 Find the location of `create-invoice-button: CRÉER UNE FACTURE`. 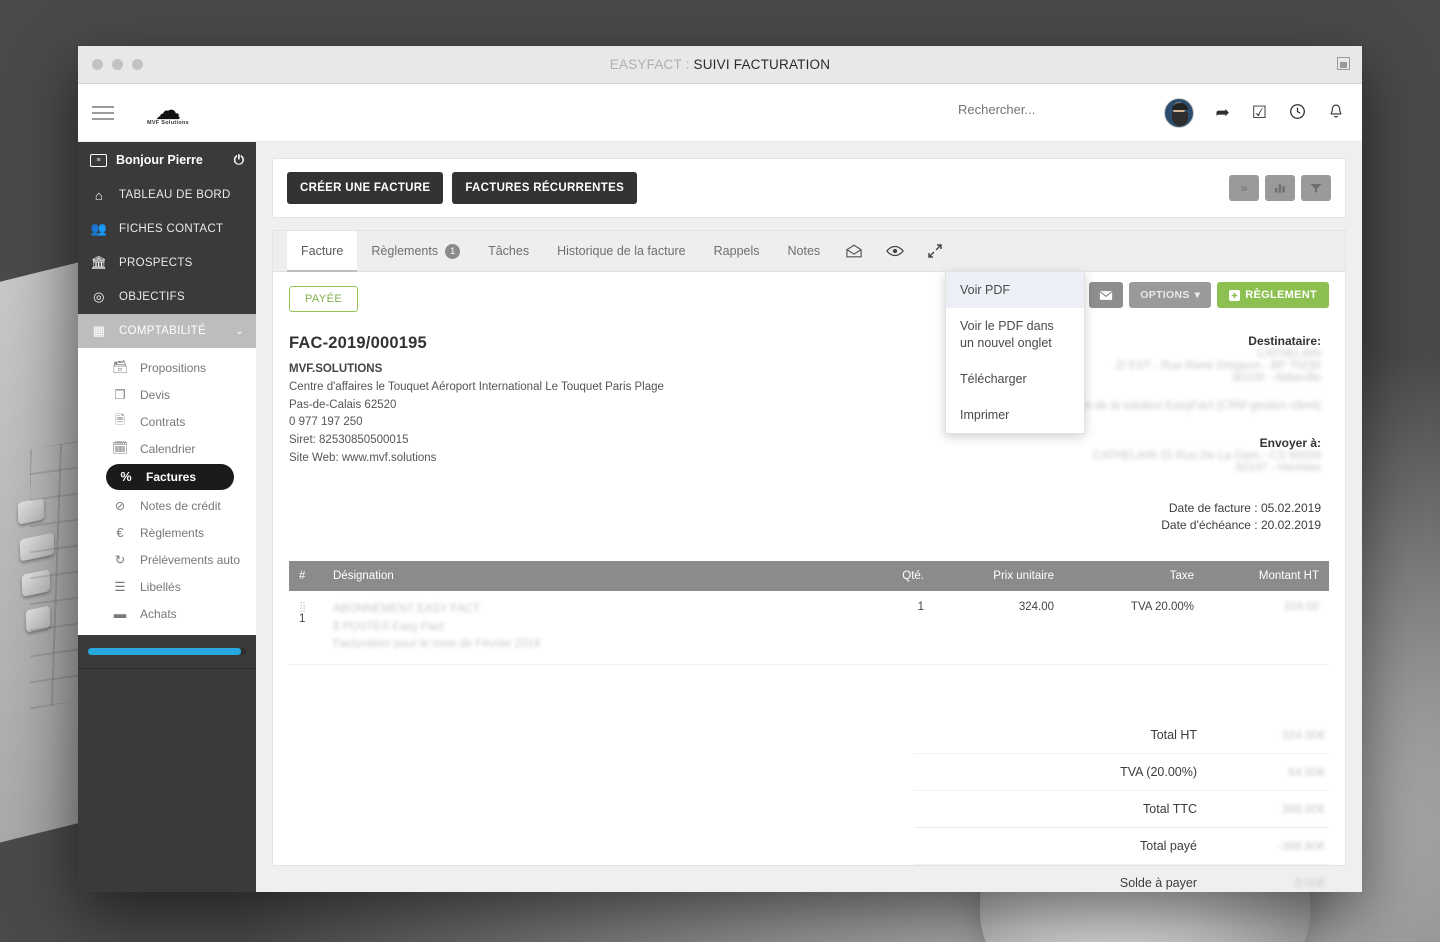

create-invoice-button: CRÉER UNE FACTURE is located at coordinates (365, 188).